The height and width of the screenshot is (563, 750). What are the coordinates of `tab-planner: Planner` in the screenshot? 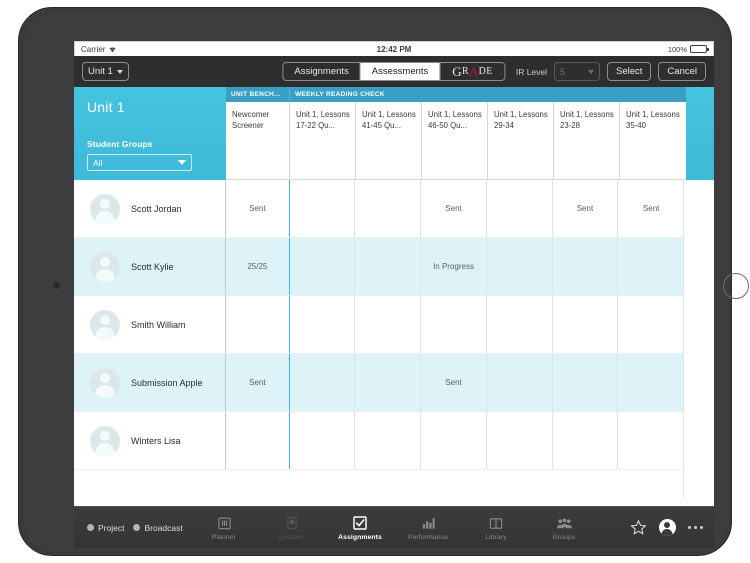 It's located at (224, 527).